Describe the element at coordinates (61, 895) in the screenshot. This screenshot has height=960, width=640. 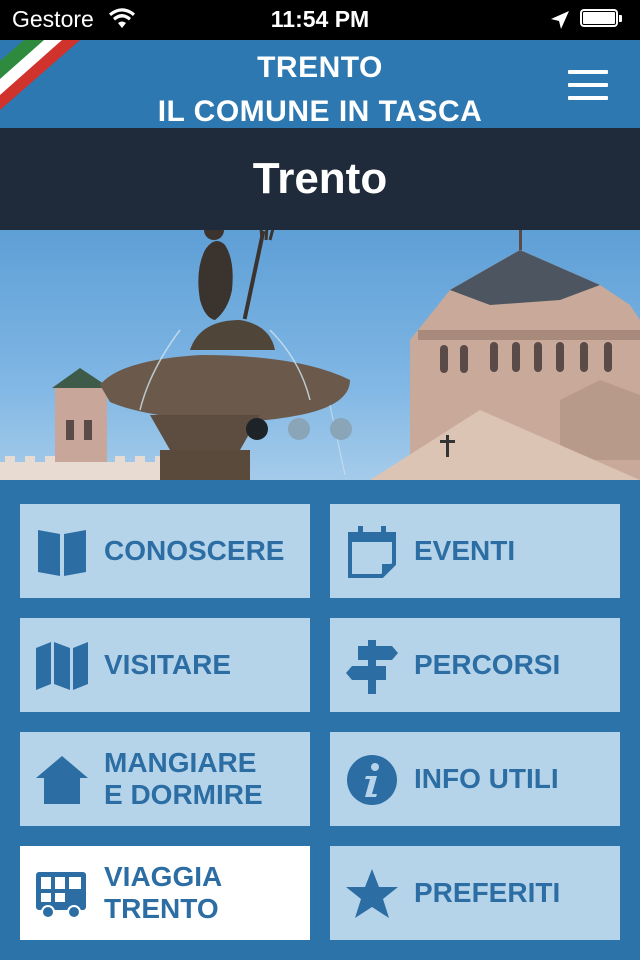
I see `bus-icon` at that location.